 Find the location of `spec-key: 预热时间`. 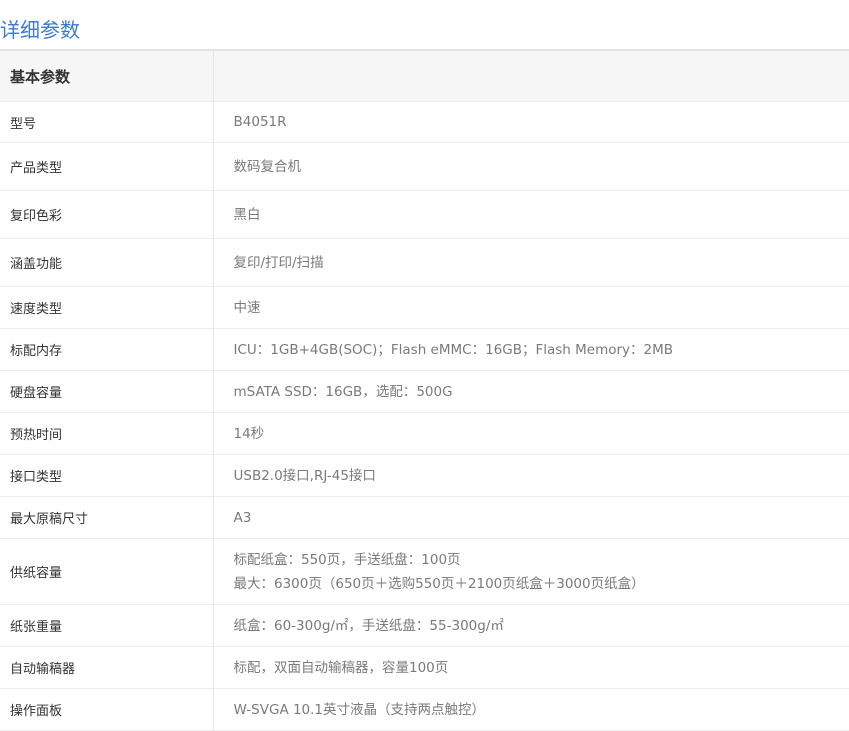

spec-key: 预热时间 is located at coordinates (106, 434).